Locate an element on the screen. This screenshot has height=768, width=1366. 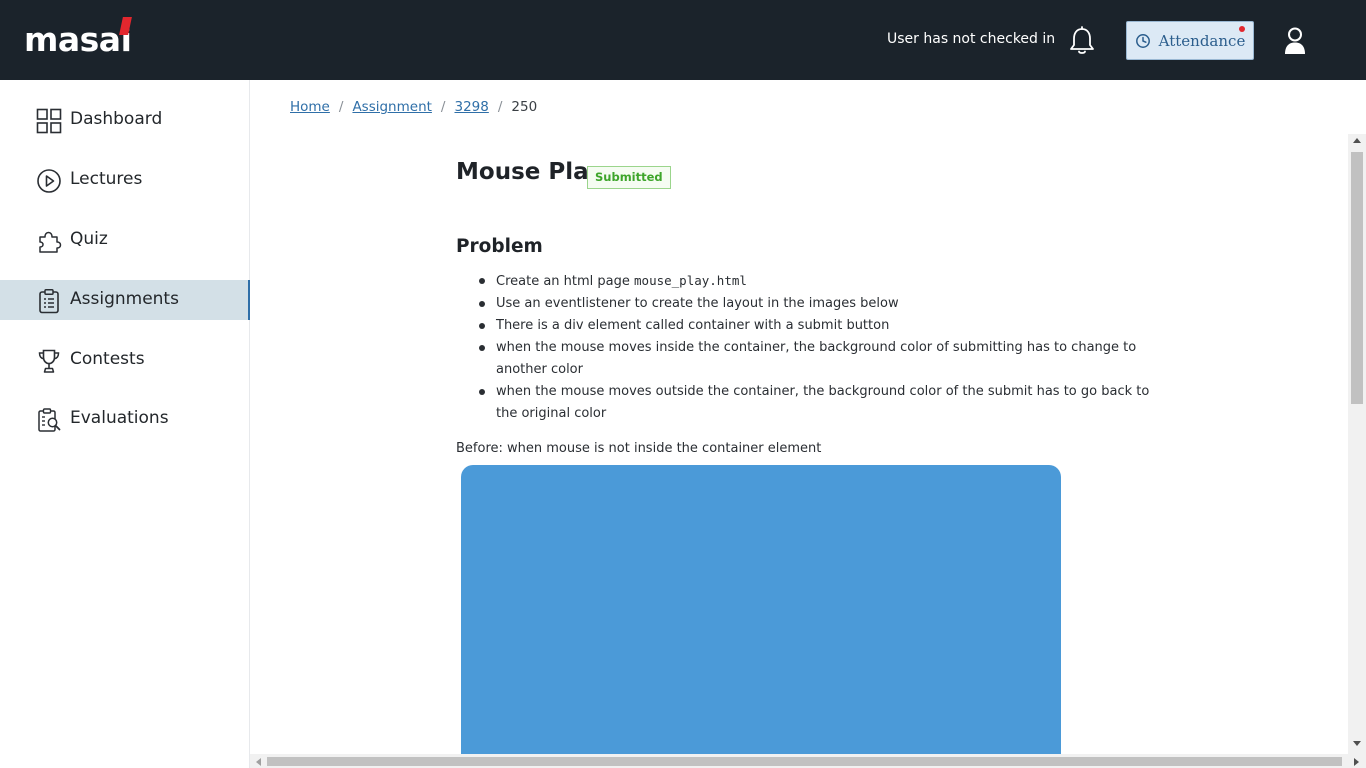
breadcrumb: Home / Assignment / 3298 / 250 is located at coordinates (413, 107).